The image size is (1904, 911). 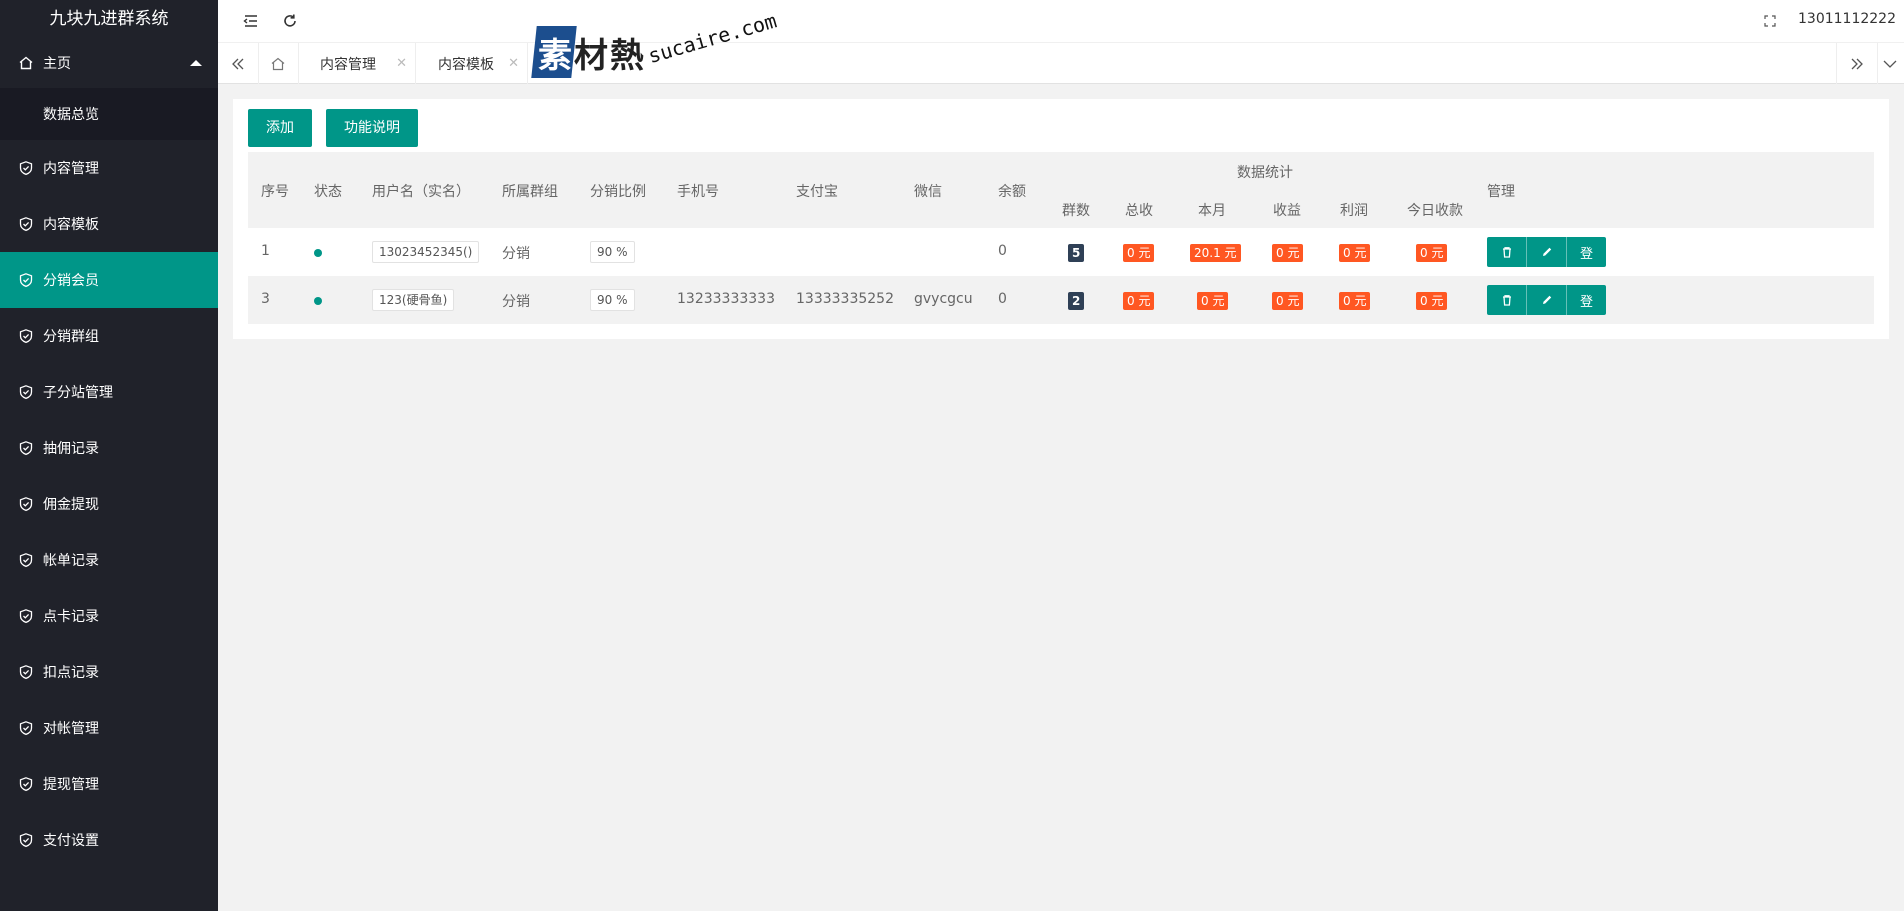 What do you see at coordinates (280, 128) in the screenshot?
I see `add-button: 添加` at bounding box center [280, 128].